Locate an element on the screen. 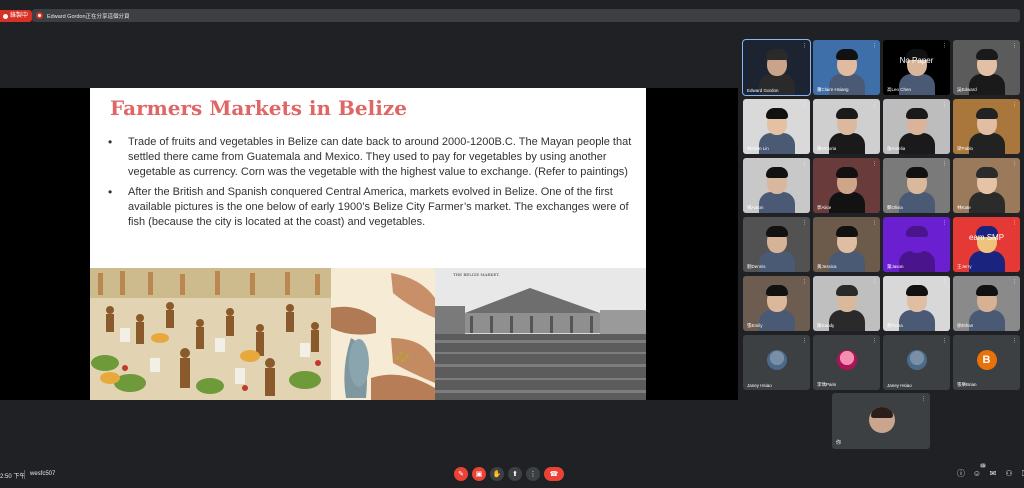 The image size is (1024, 488). more-options-button: ⋮ is located at coordinates (533, 474).